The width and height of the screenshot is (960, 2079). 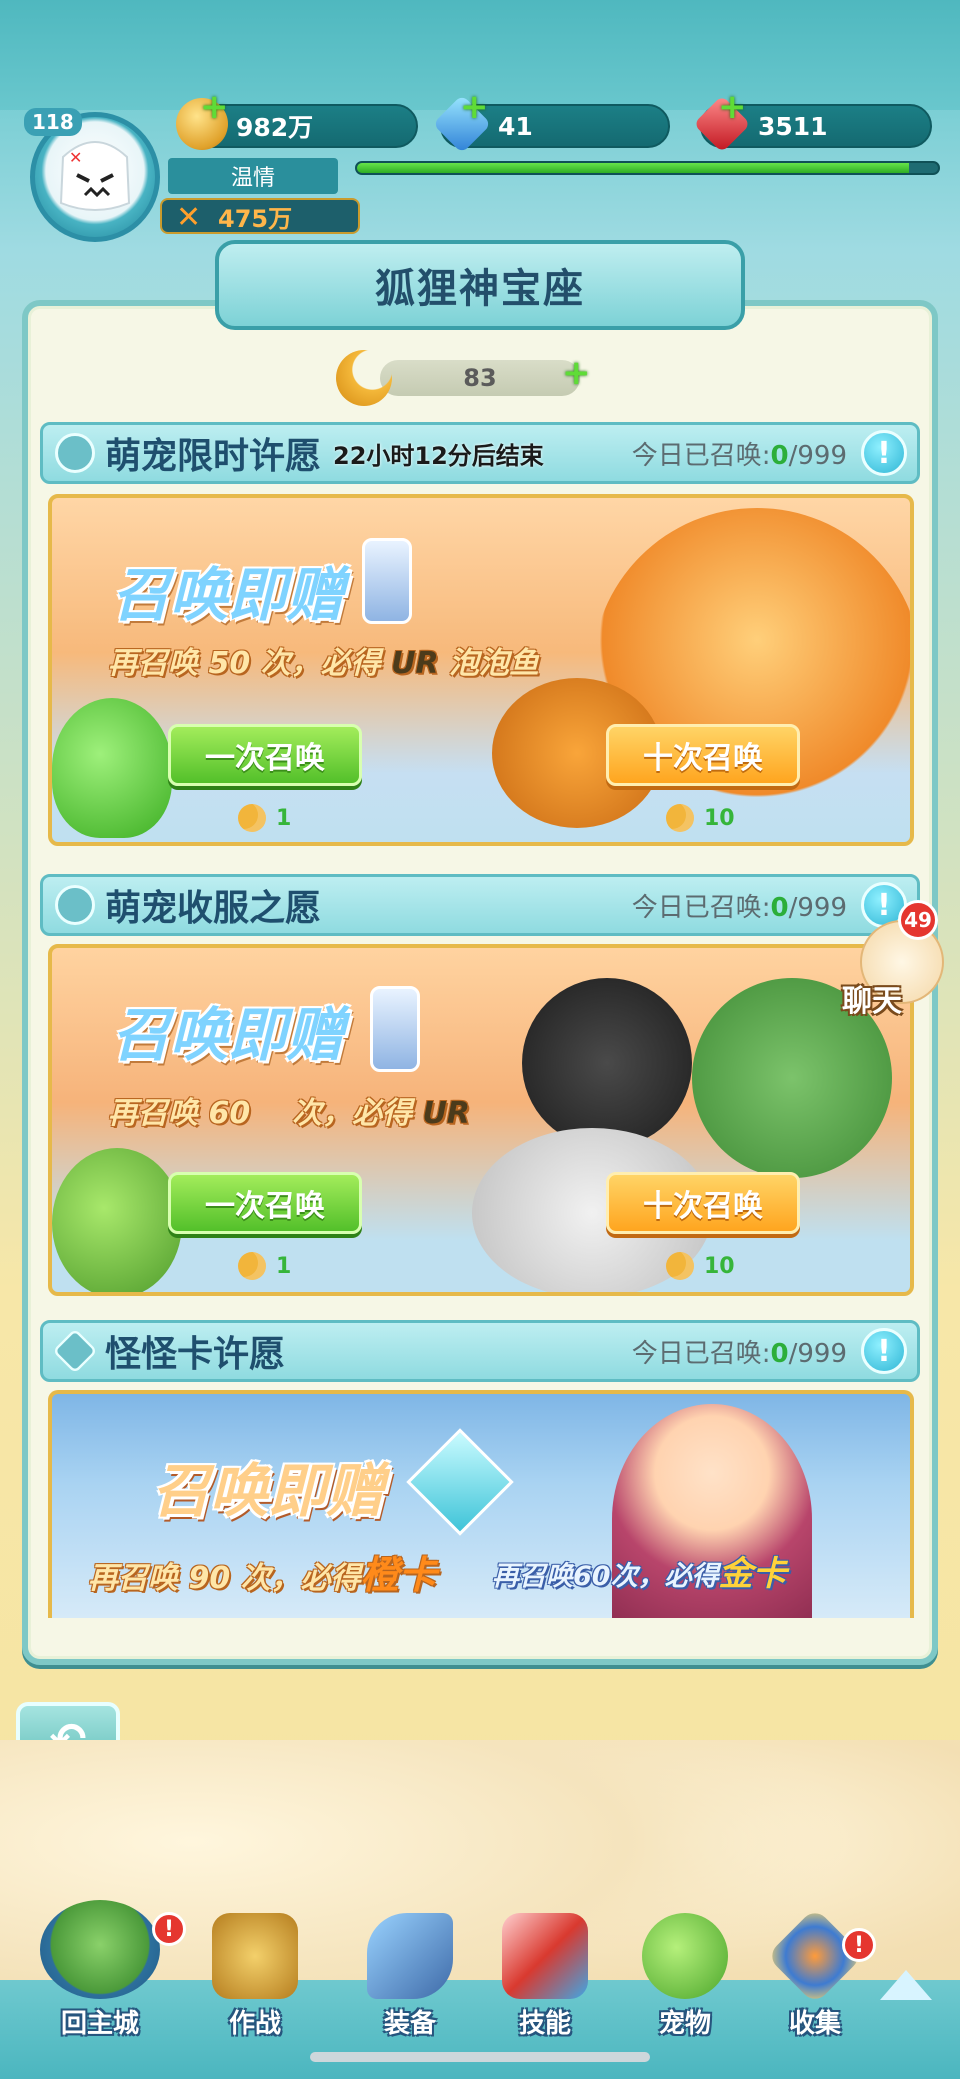 I want to click on exp-progress-bar, so click(x=647, y=168).